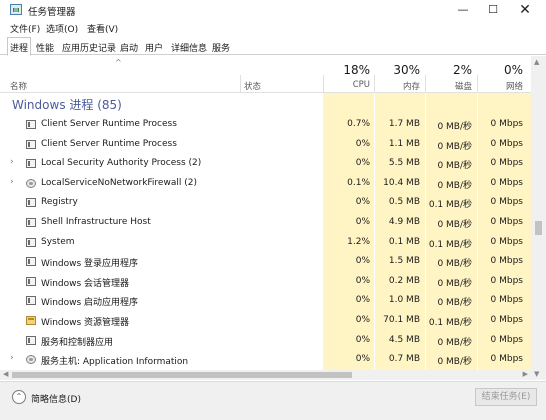  Describe the element at coordinates (265, 262) in the screenshot. I see `table-row: Windows 登录应用程序 0% 1.5 MB 0 MB/秒 0 Mbps` at that location.